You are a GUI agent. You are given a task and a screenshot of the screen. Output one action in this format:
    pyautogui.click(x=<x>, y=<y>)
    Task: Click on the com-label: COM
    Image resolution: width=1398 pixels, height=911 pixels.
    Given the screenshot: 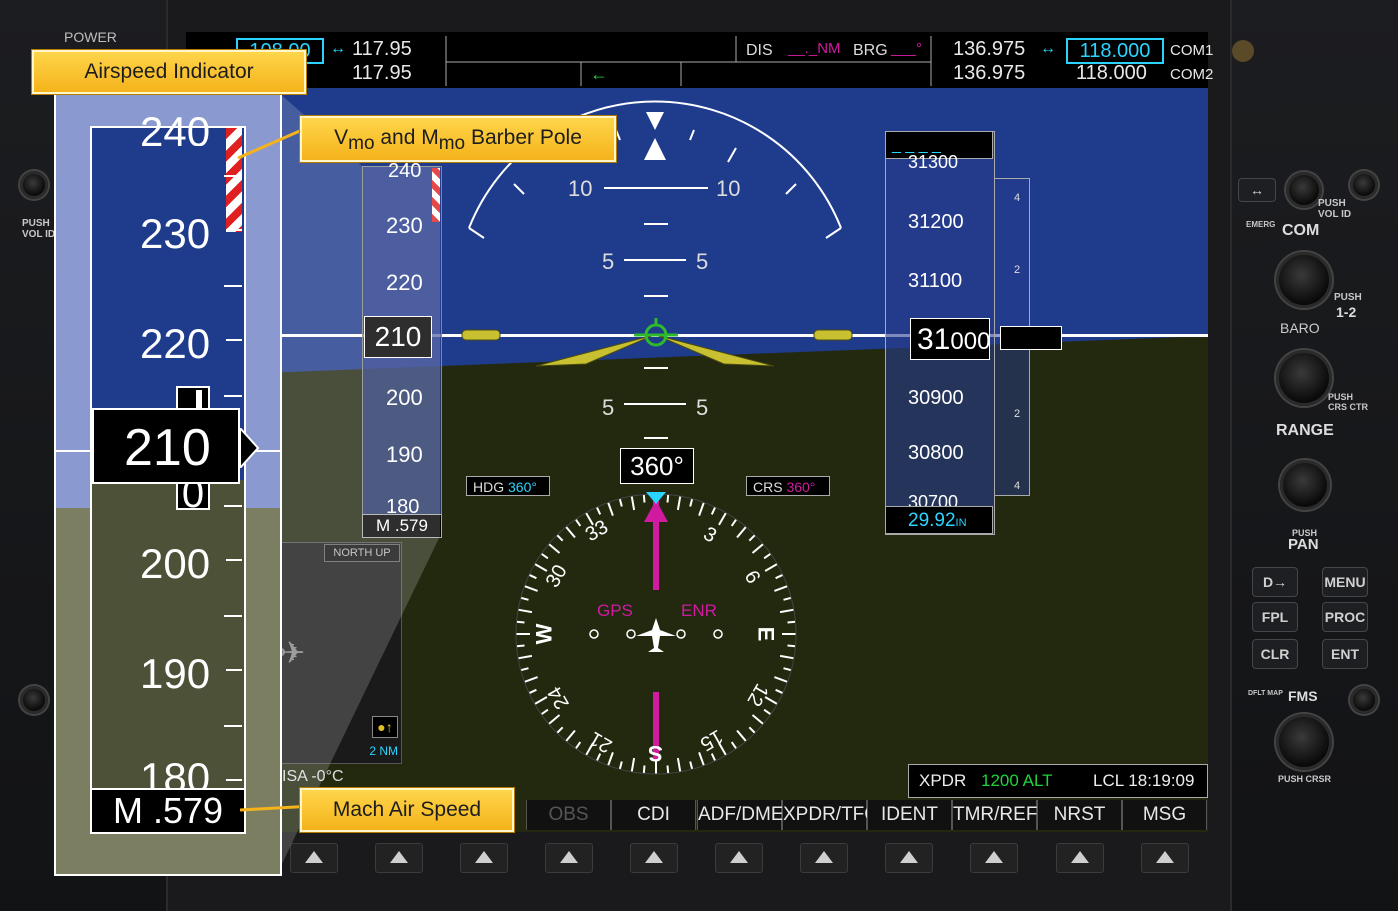 What is the action you would take?
    pyautogui.click(x=1301, y=230)
    